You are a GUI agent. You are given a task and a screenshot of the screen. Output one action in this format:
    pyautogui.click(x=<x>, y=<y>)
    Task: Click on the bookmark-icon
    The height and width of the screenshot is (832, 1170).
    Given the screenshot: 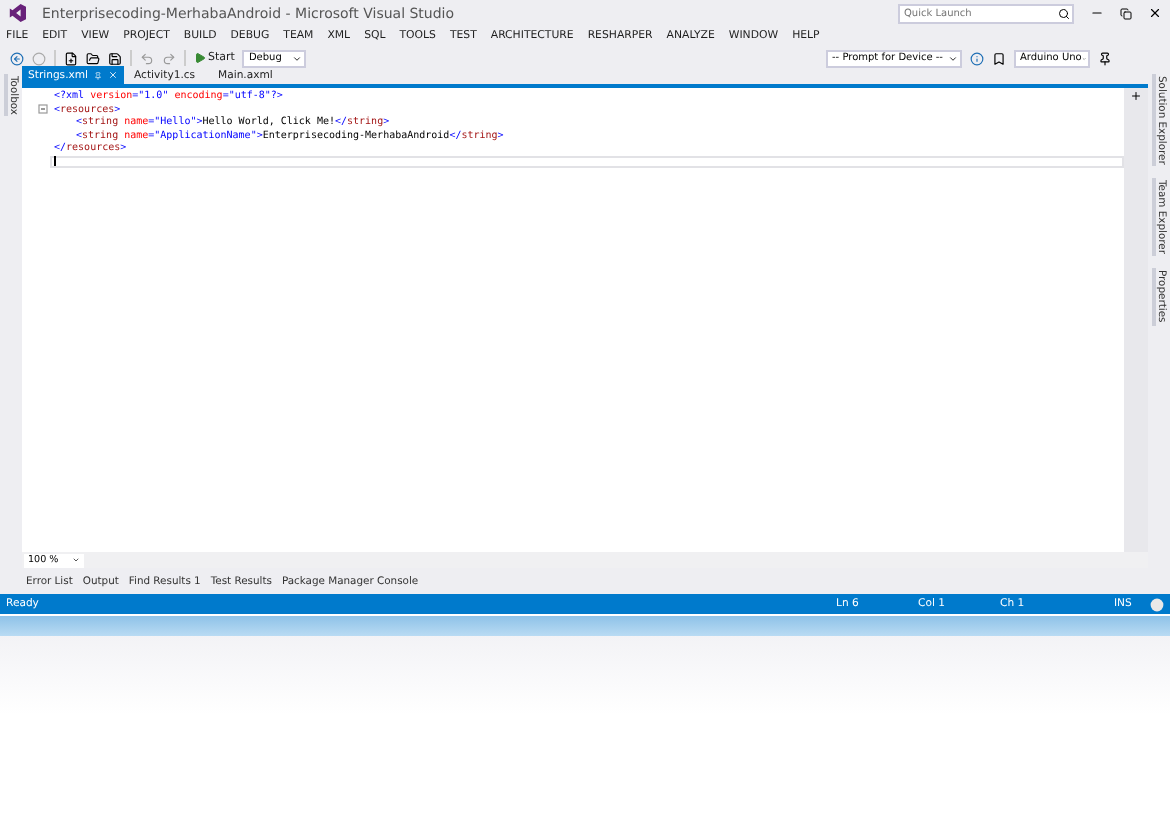 What is the action you would take?
    pyautogui.click(x=999, y=58)
    